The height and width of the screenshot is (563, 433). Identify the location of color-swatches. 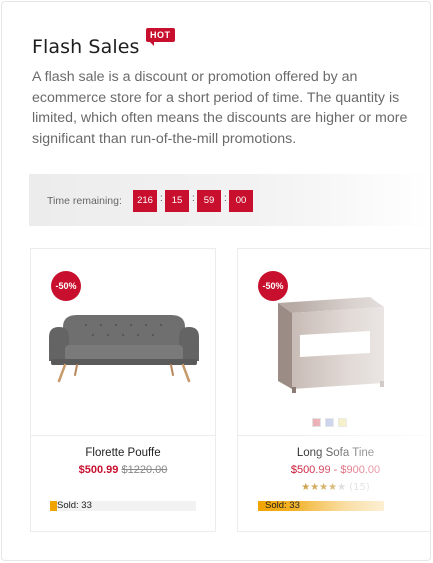
(331, 419).